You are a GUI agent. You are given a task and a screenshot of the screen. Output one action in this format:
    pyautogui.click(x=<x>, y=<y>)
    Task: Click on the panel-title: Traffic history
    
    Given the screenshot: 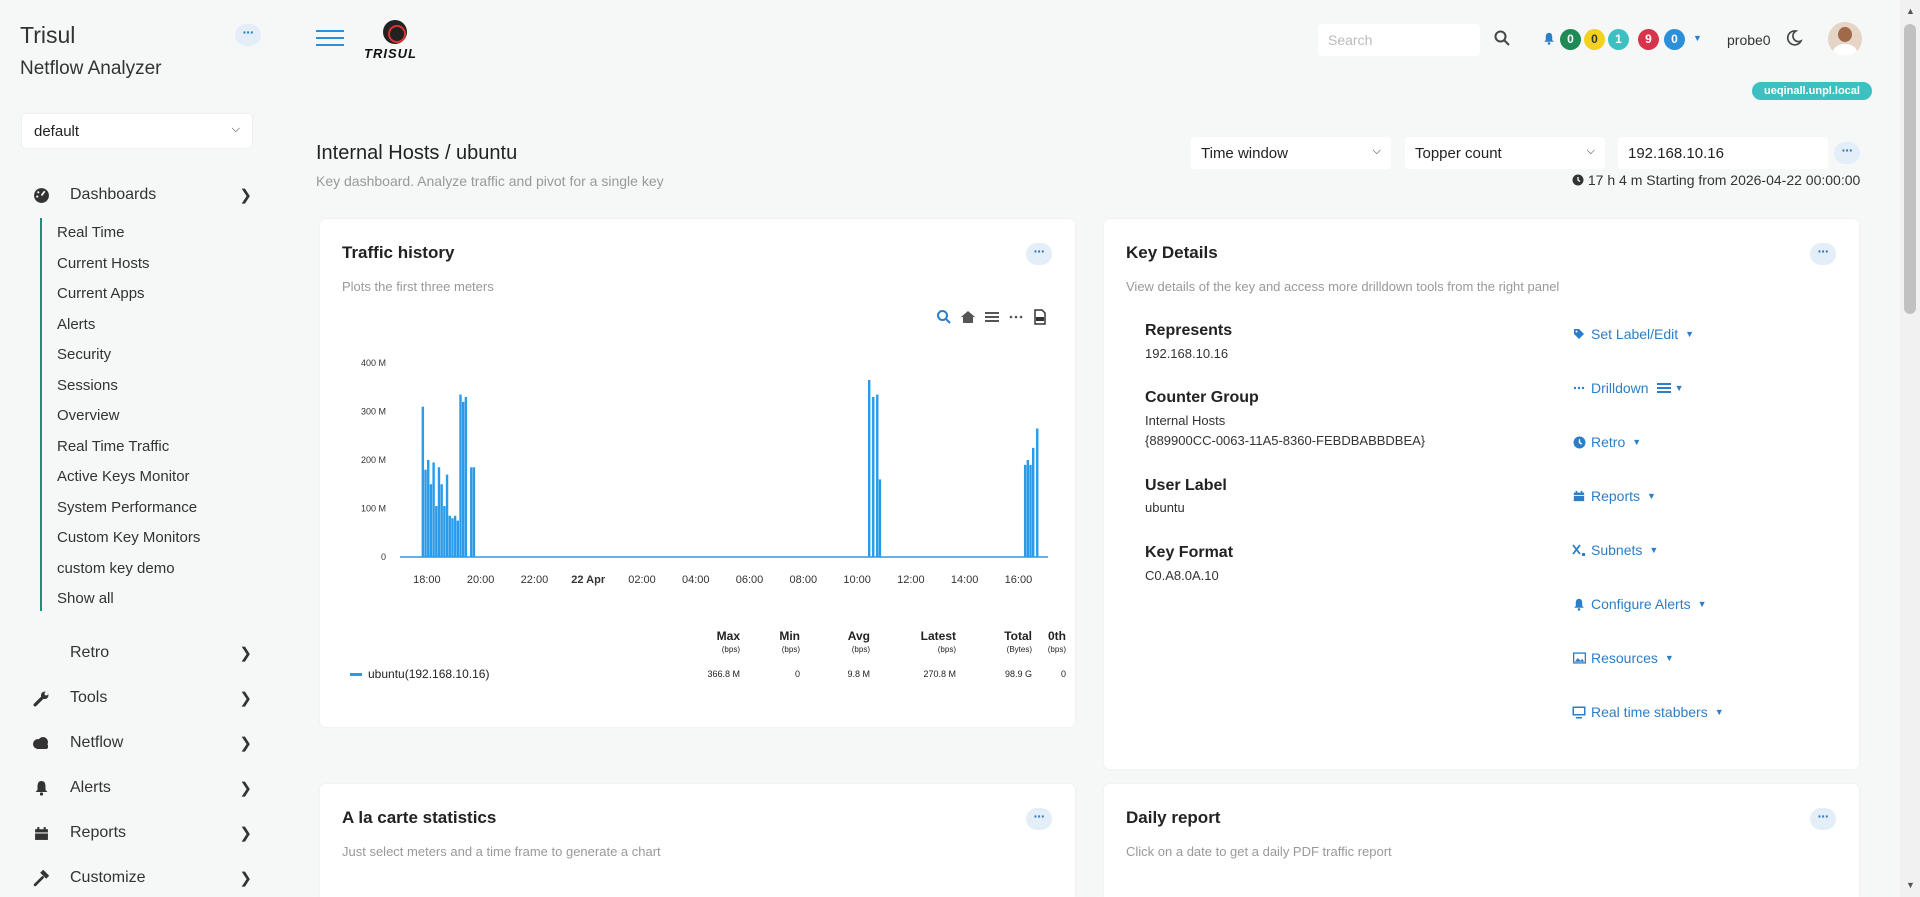 What is the action you would take?
    pyautogui.click(x=398, y=252)
    